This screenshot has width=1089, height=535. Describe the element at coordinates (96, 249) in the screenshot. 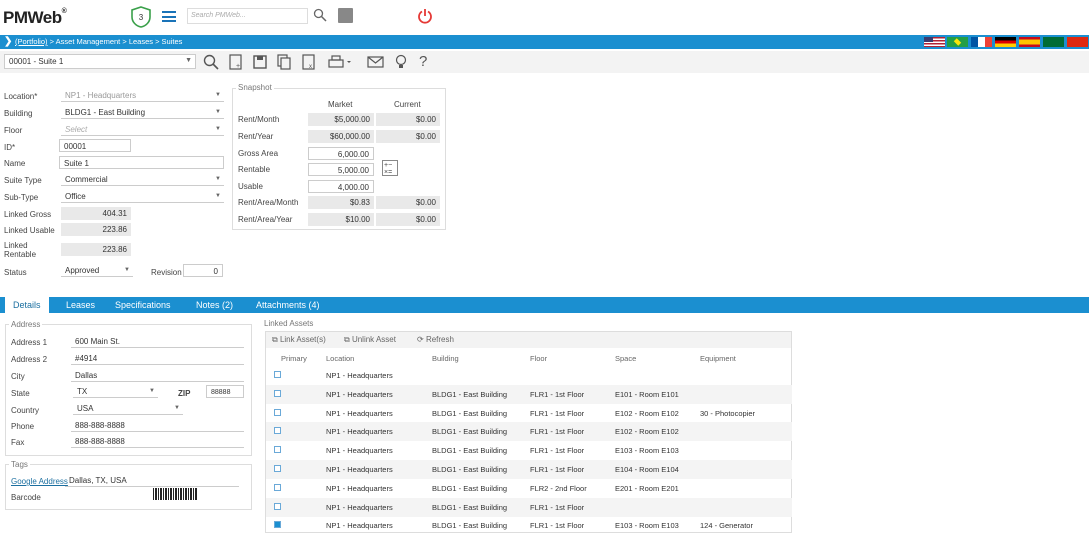

I see `linked-rentable-value: 223.86` at that location.